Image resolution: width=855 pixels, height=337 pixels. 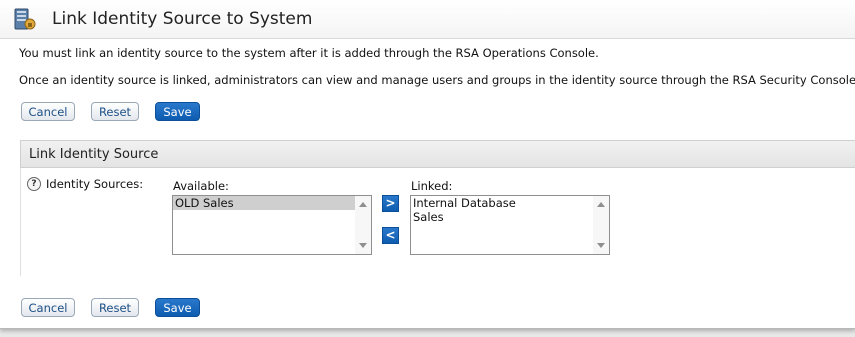 I want to click on save-button-bottom: Save, so click(x=177, y=307).